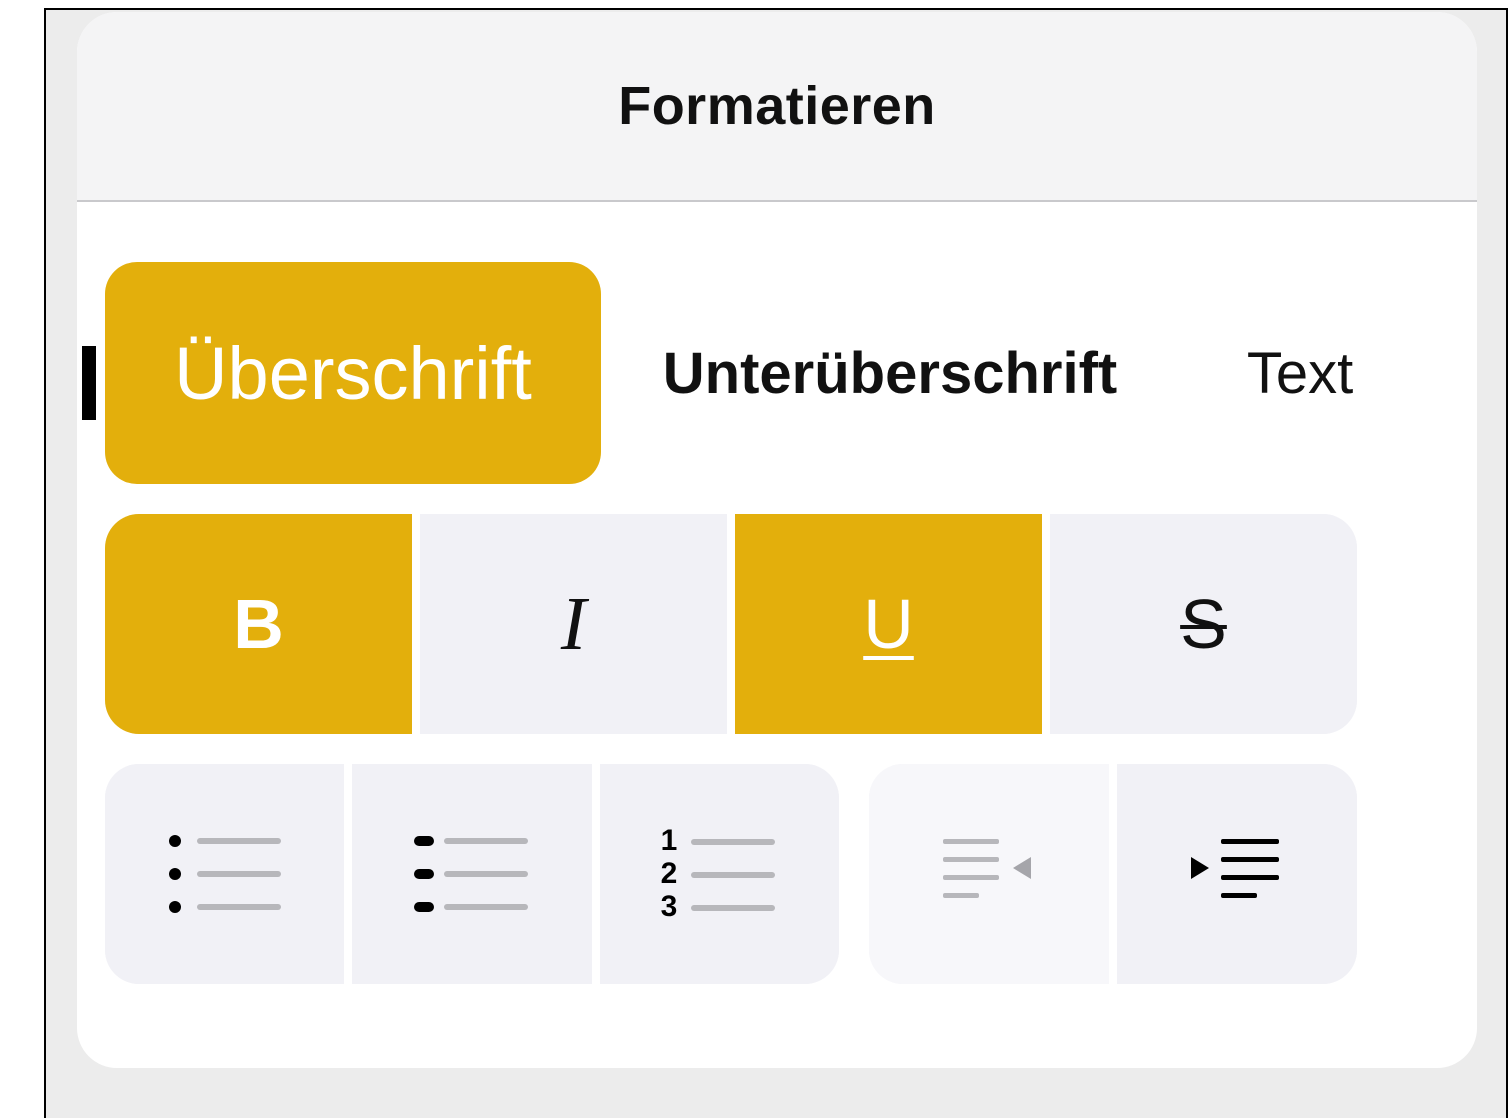  What do you see at coordinates (669, 906) in the screenshot?
I see `numbered-list-digit: 3` at bounding box center [669, 906].